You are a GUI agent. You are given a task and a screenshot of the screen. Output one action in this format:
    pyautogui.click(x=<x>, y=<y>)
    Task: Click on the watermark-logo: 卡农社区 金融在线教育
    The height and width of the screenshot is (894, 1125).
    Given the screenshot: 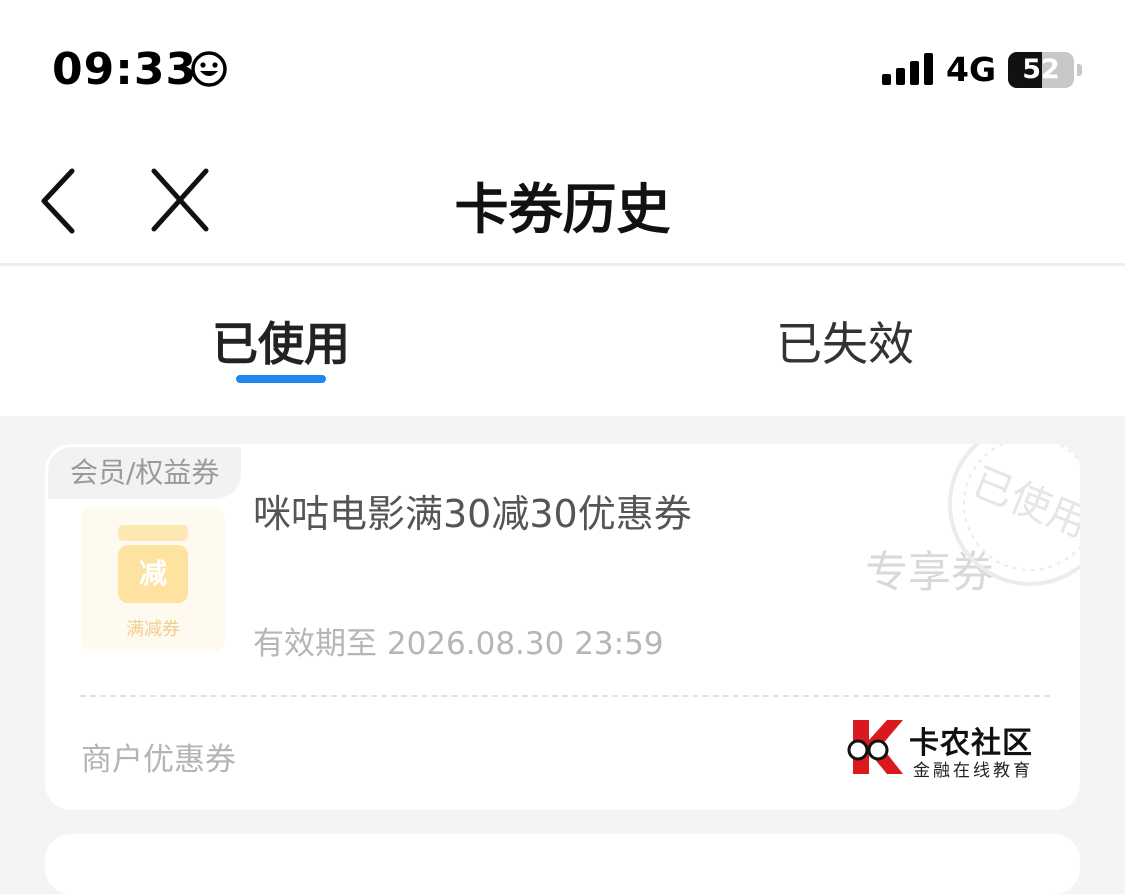 What is the action you would take?
    pyautogui.click(x=945, y=748)
    